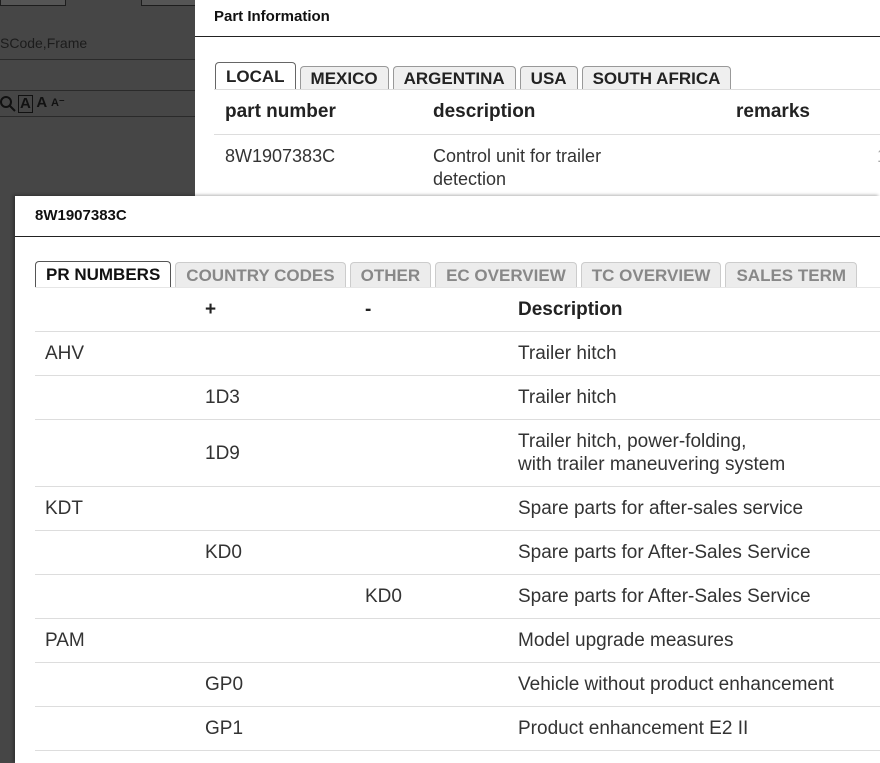 Image resolution: width=880 pixels, height=763 pixels. I want to click on font-decrease-icon: A⁻, so click(57, 103).